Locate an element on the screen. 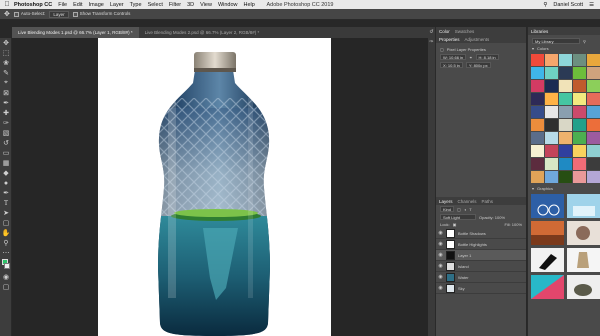 The width and height of the screenshot is (600, 336). x-field: X: 10.5 in is located at coordinates (451, 65).